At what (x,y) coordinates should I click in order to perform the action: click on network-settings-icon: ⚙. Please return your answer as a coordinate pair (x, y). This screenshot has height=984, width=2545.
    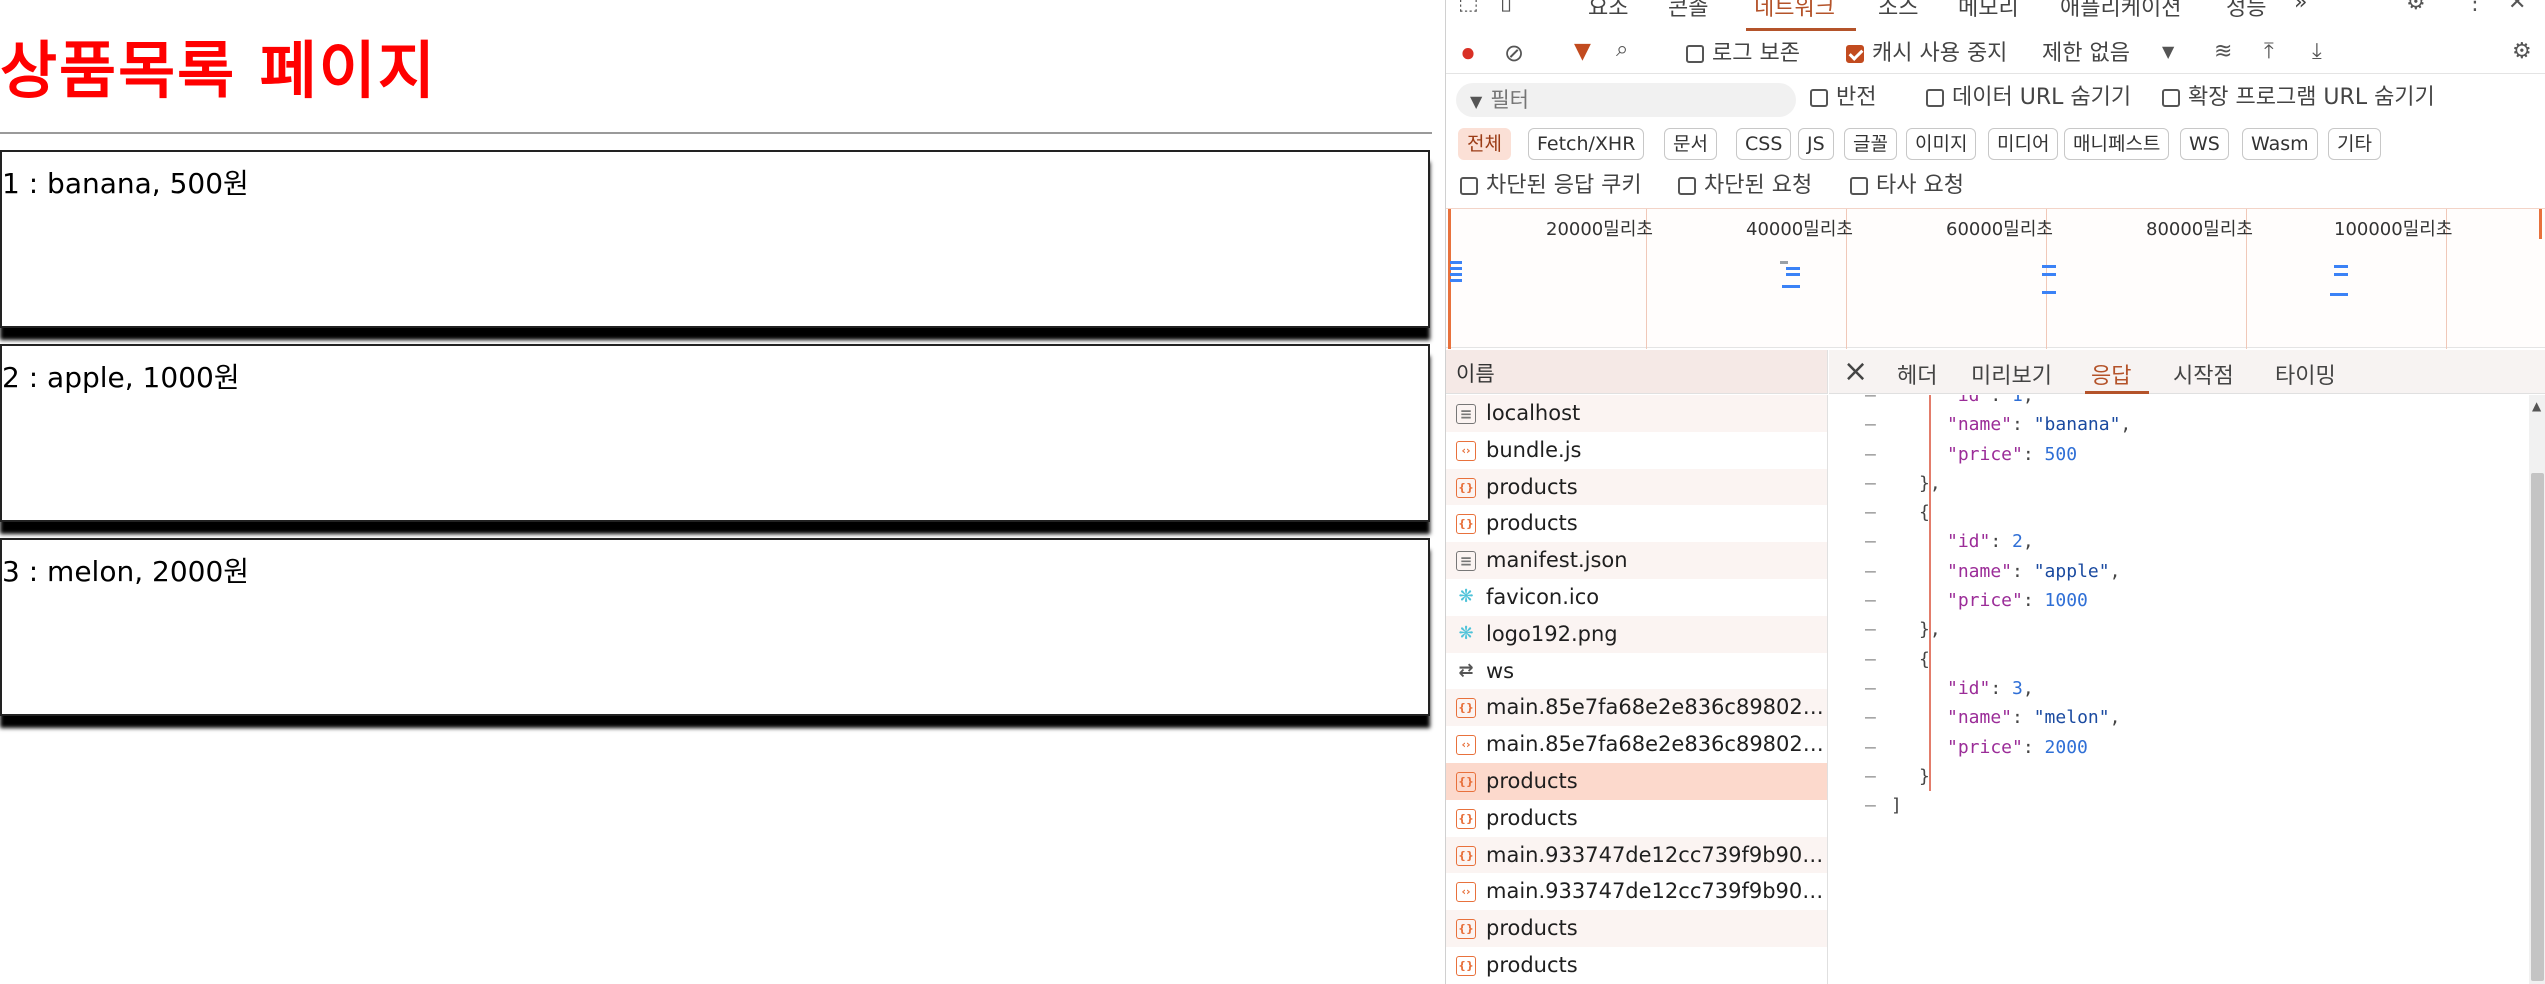
    Looking at the image, I should click on (2522, 52).